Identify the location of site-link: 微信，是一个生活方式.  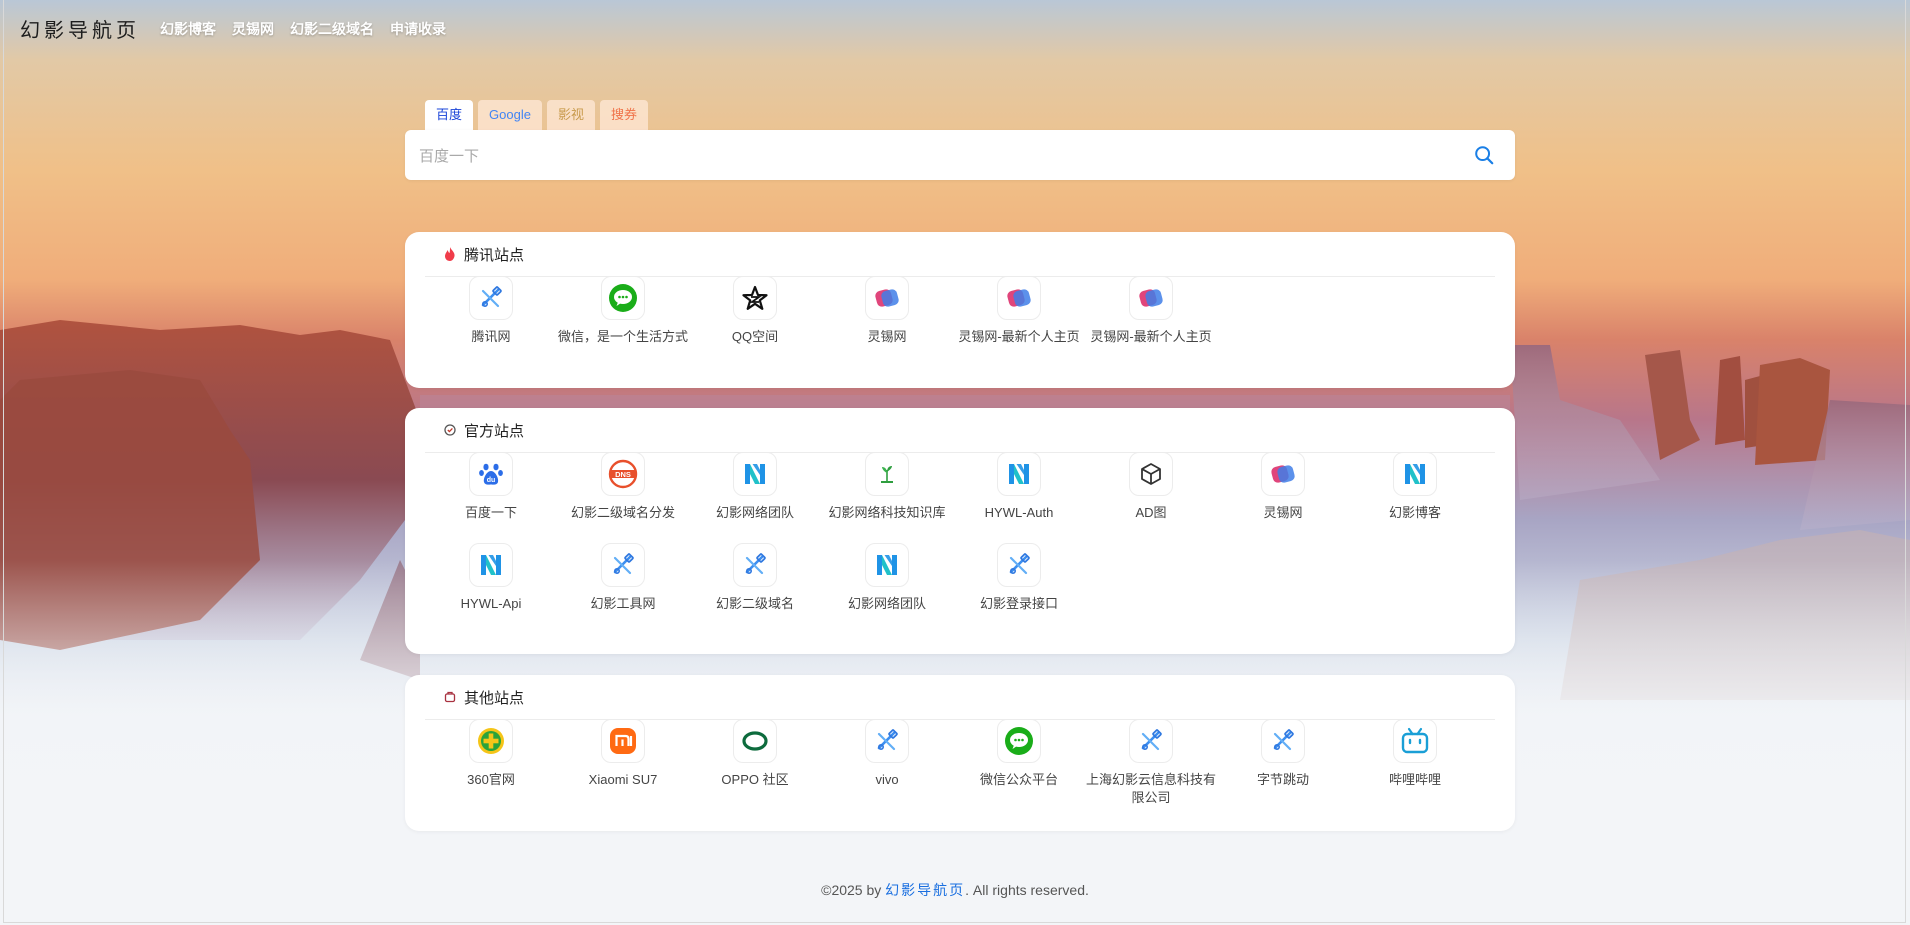
(623, 320).